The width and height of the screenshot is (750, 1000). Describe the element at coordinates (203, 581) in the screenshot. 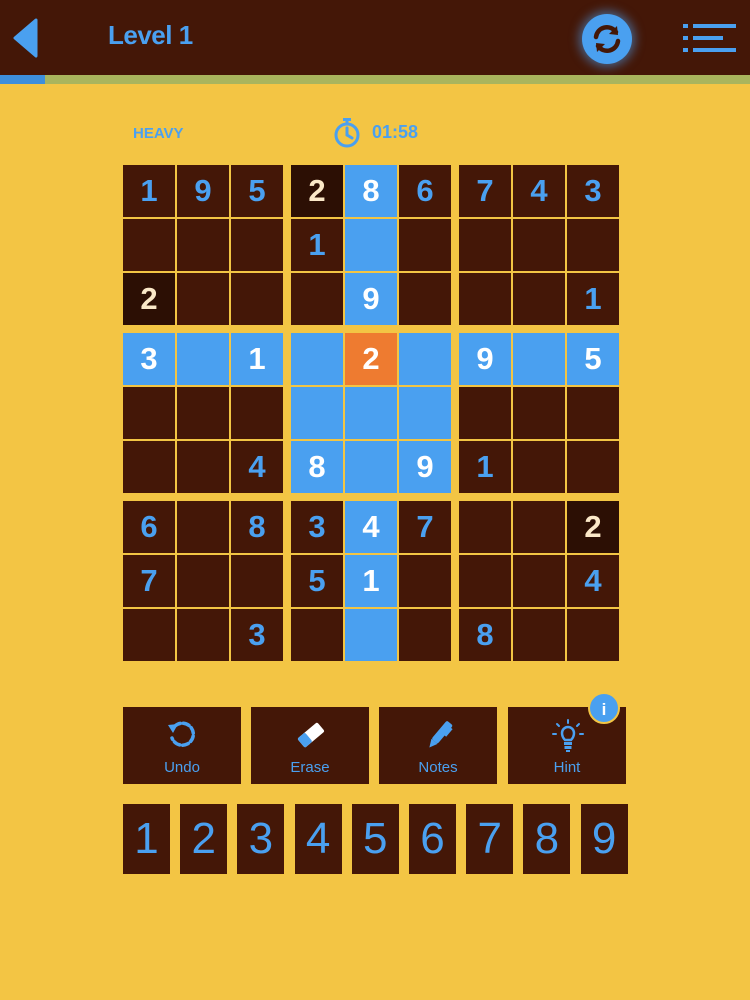

I see `cell-r8-c2` at that location.